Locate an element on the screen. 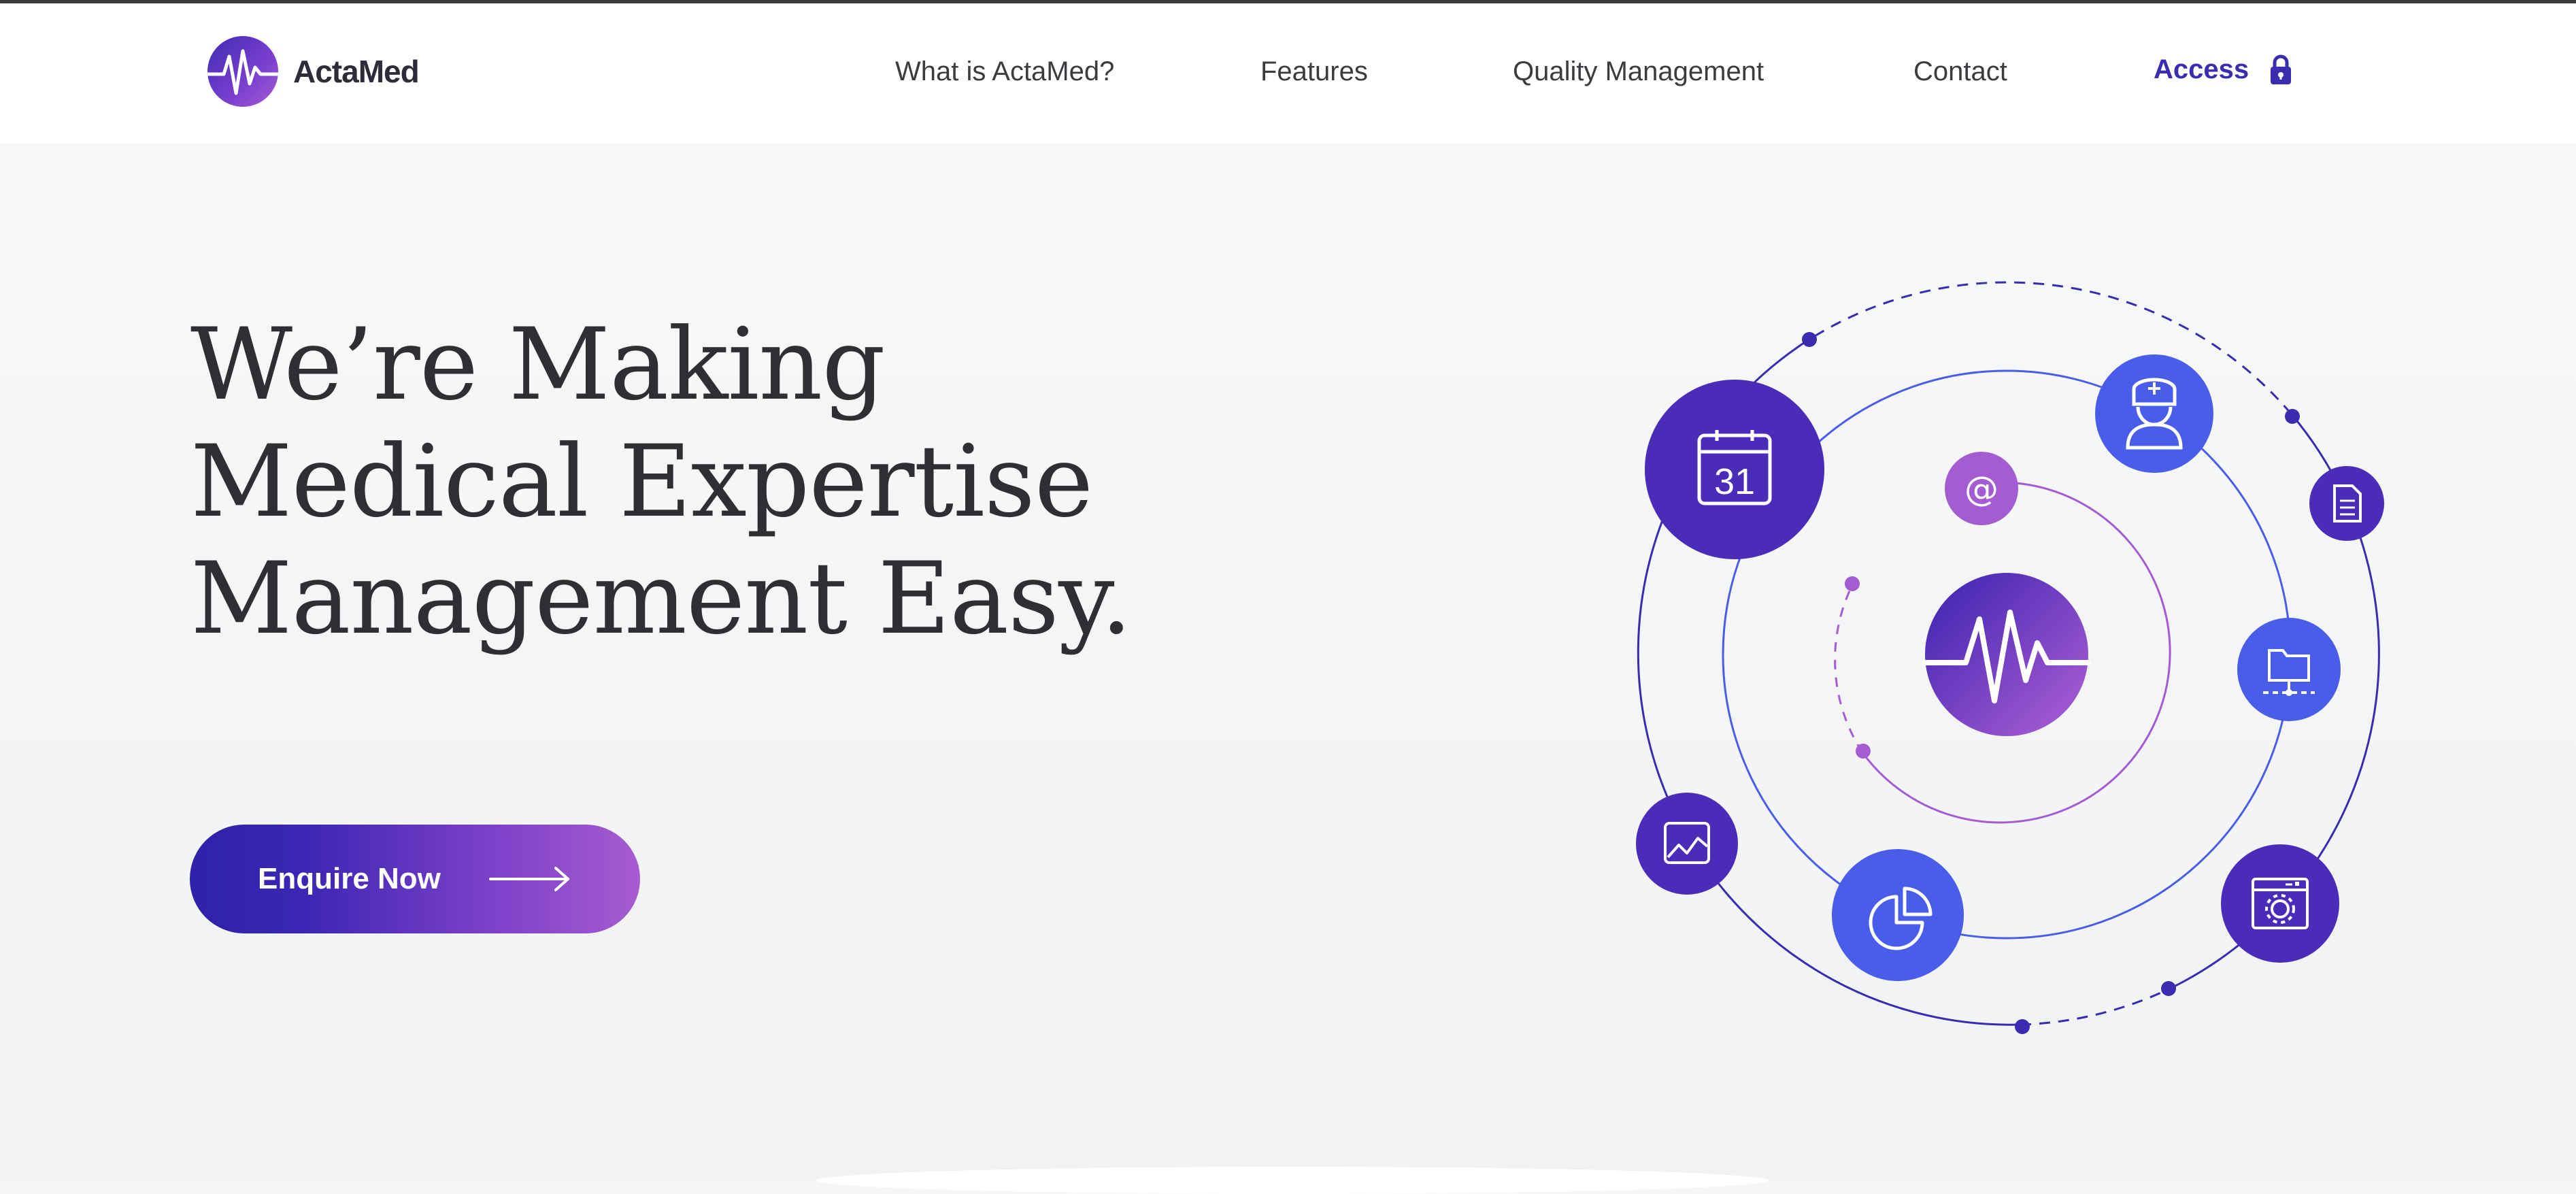  pie-chart-icon is located at coordinates (1898, 915).